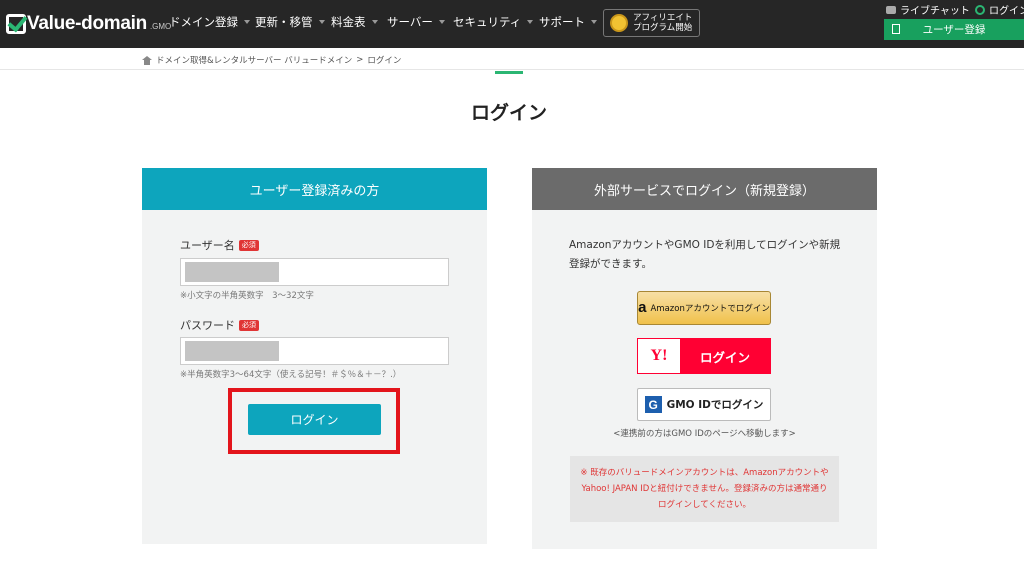 The image size is (1024, 567). What do you see at coordinates (642, 307) in the screenshot?
I see `amazon-icon: a` at bounding box center [642, 307].